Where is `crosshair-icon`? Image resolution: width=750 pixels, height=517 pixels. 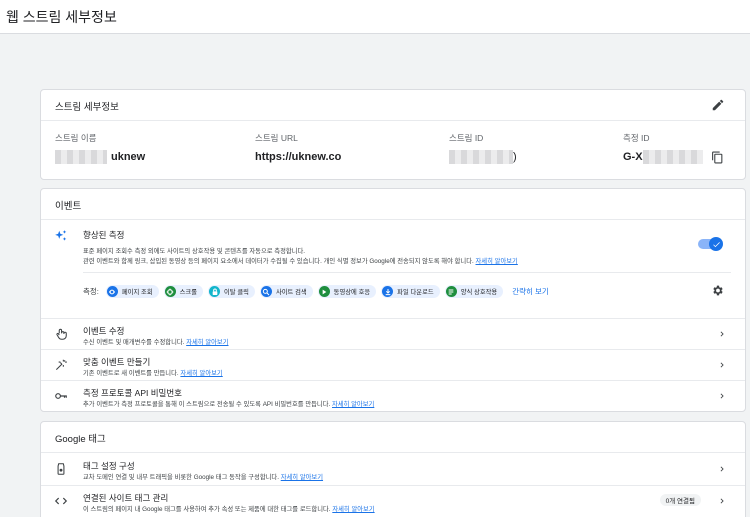 crosshair-icon is located at coordinates (170, 291).